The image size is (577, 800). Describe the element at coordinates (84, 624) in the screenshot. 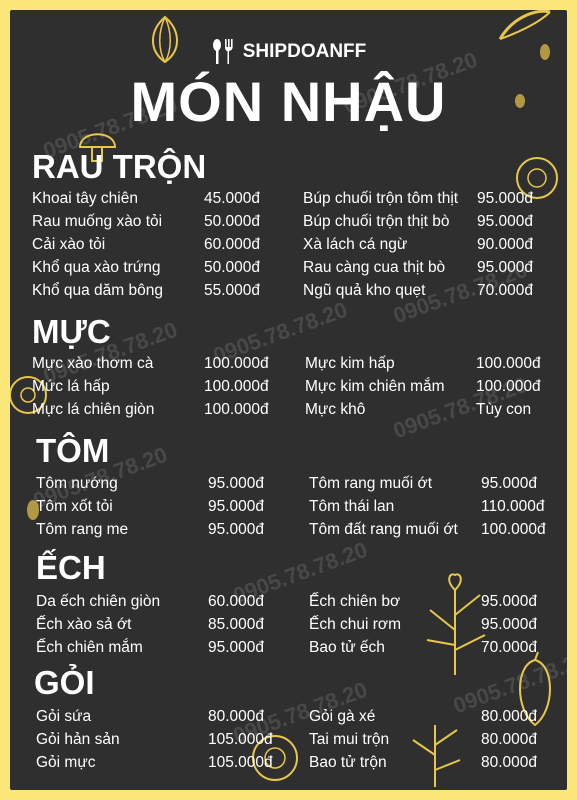

I see `menu-item-name: Ếch xào sả ớt` at that location.